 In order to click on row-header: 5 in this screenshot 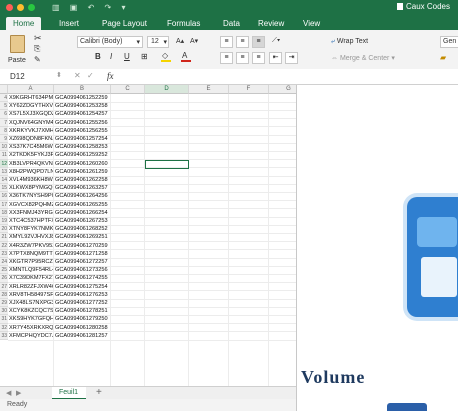, I will do `click(4, 106)`.